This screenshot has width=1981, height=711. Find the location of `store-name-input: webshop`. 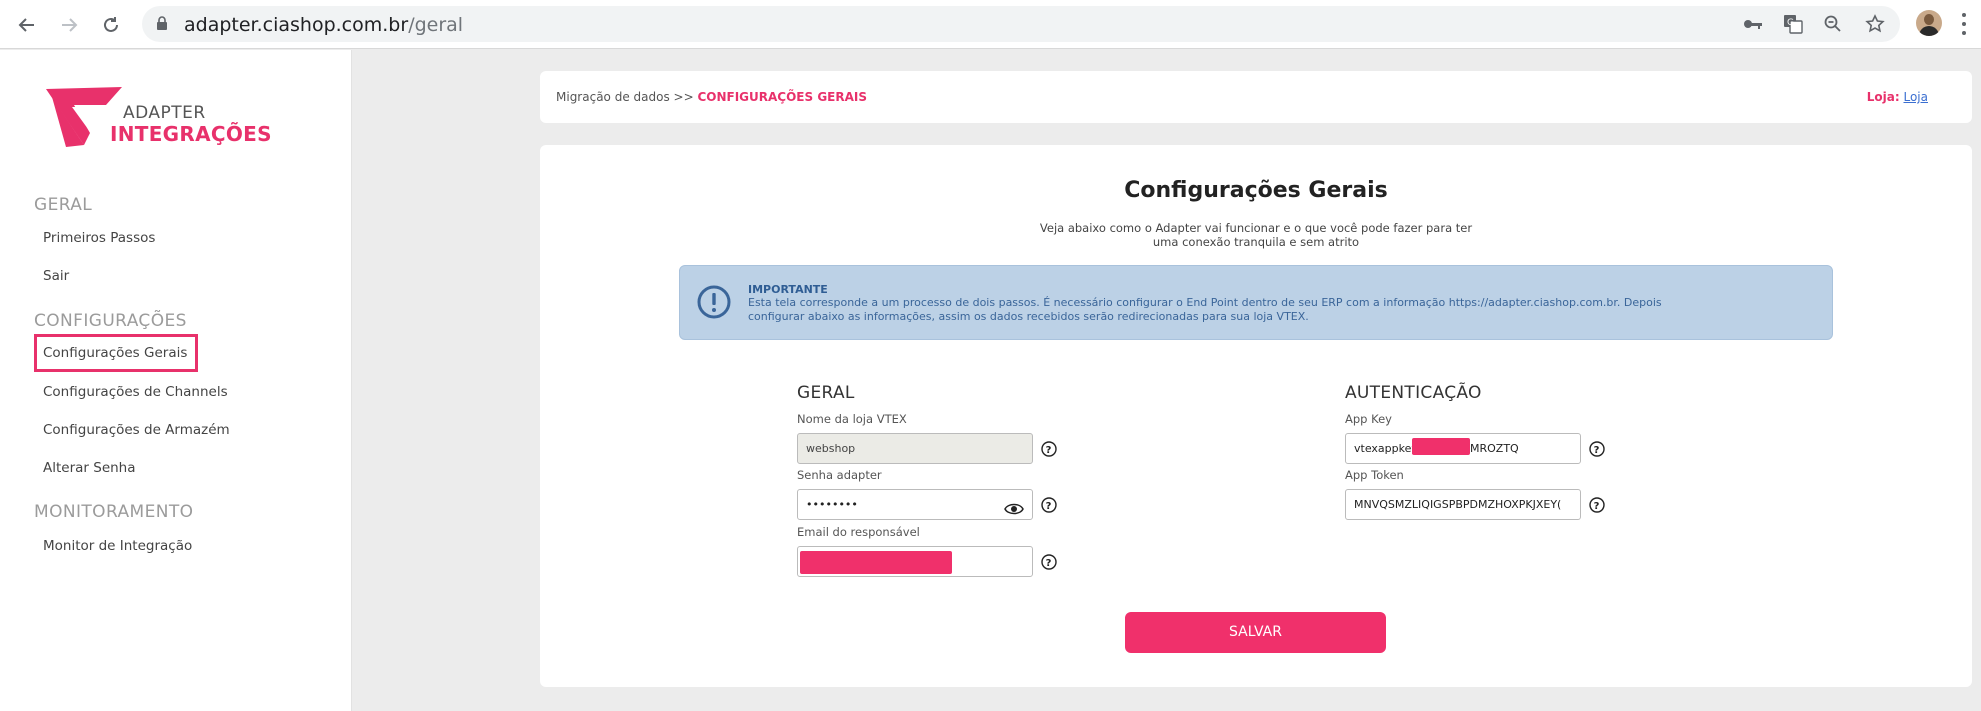

store-name-input: webshop is located at coordinates (915, 448).